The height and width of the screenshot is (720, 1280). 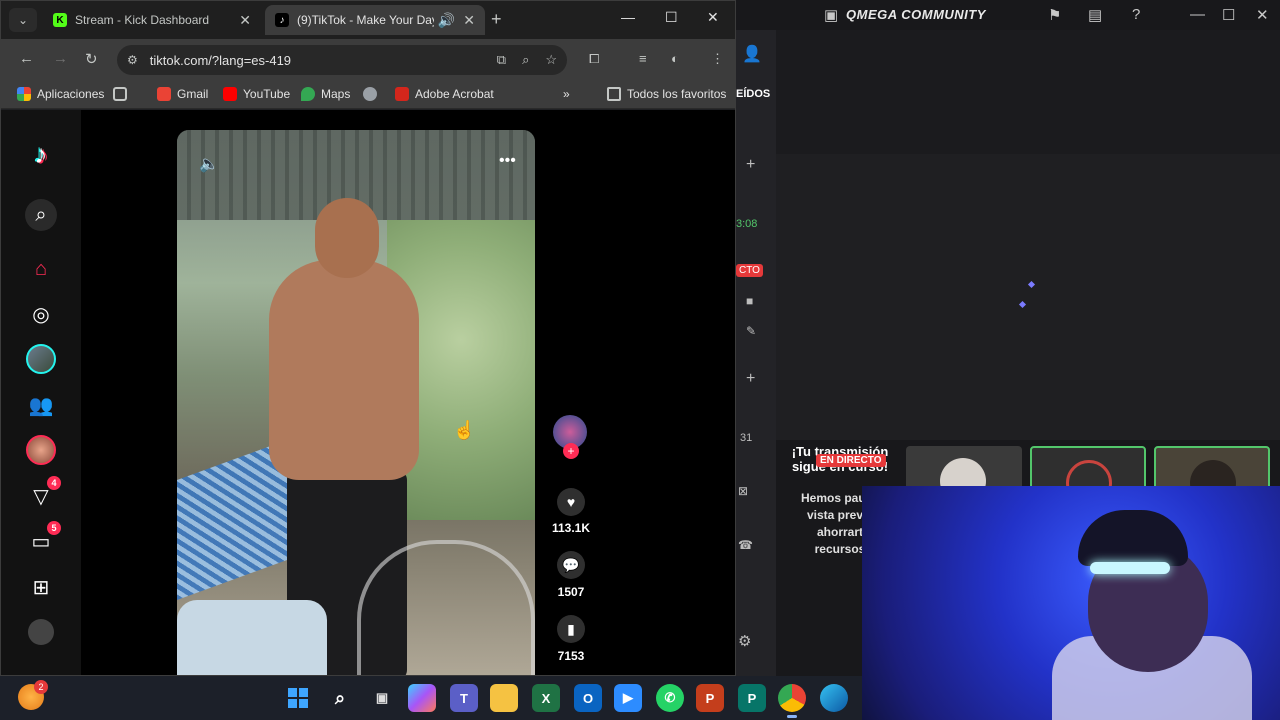 What do you see at coordinates (745, 545) in the screenshot?
I see `phone-icon: ☎` at bounding box center [745, 545].